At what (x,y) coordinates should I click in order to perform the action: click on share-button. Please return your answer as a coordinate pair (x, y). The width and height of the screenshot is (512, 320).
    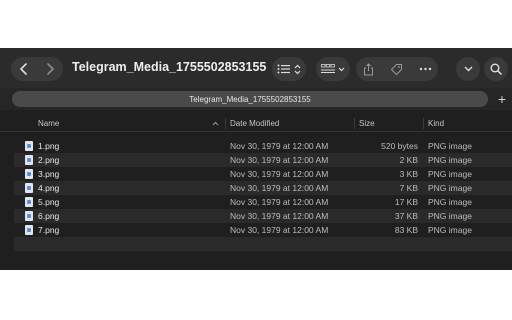
    Looking at the image, I should click on (368, 69).